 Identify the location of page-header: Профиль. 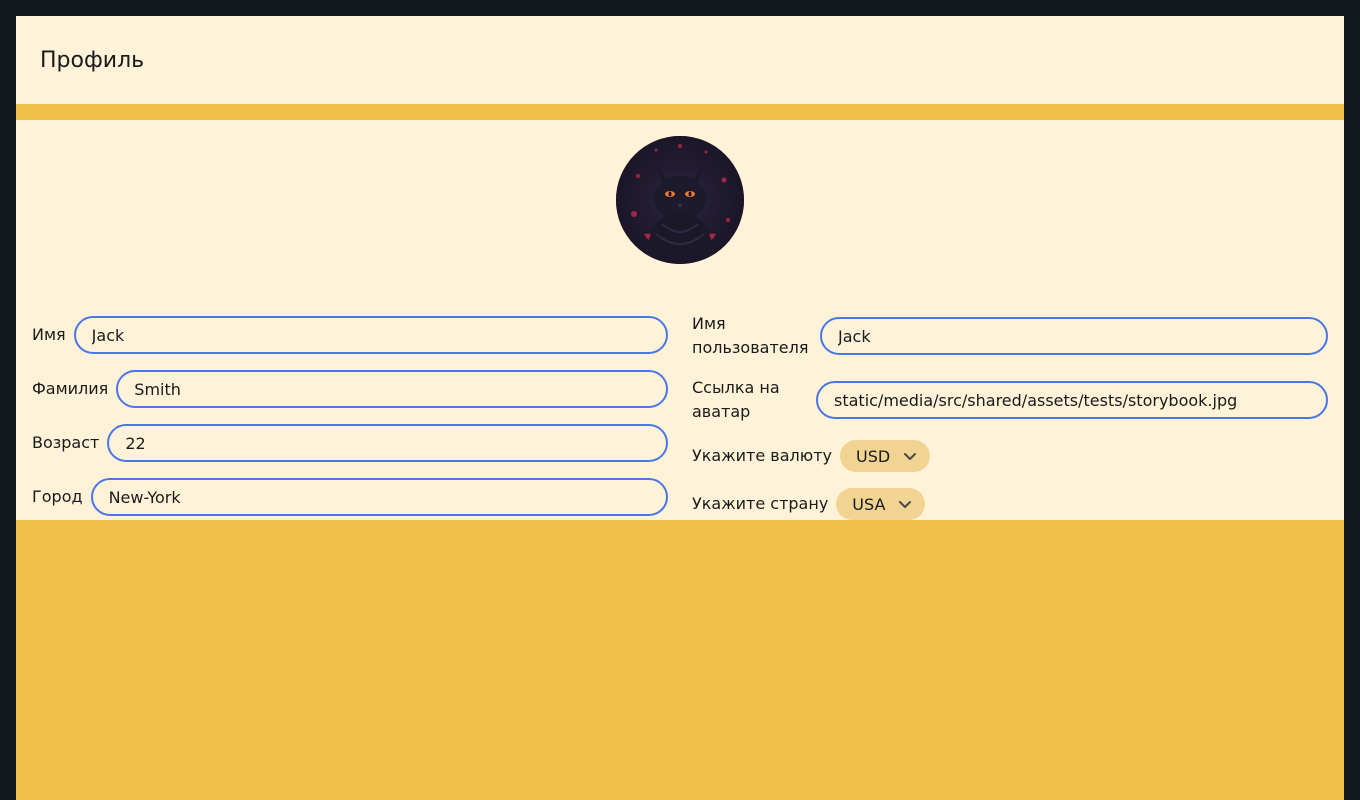
(680, 60).